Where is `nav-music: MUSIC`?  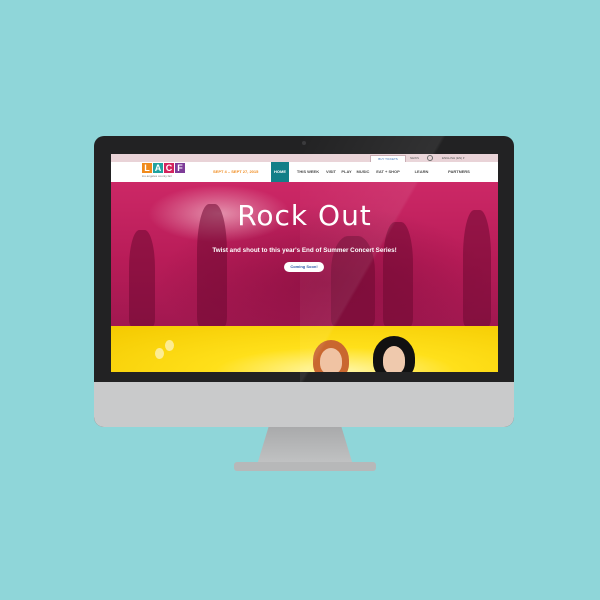 nav-music: MUSIC is located at coordinates (363, 172).